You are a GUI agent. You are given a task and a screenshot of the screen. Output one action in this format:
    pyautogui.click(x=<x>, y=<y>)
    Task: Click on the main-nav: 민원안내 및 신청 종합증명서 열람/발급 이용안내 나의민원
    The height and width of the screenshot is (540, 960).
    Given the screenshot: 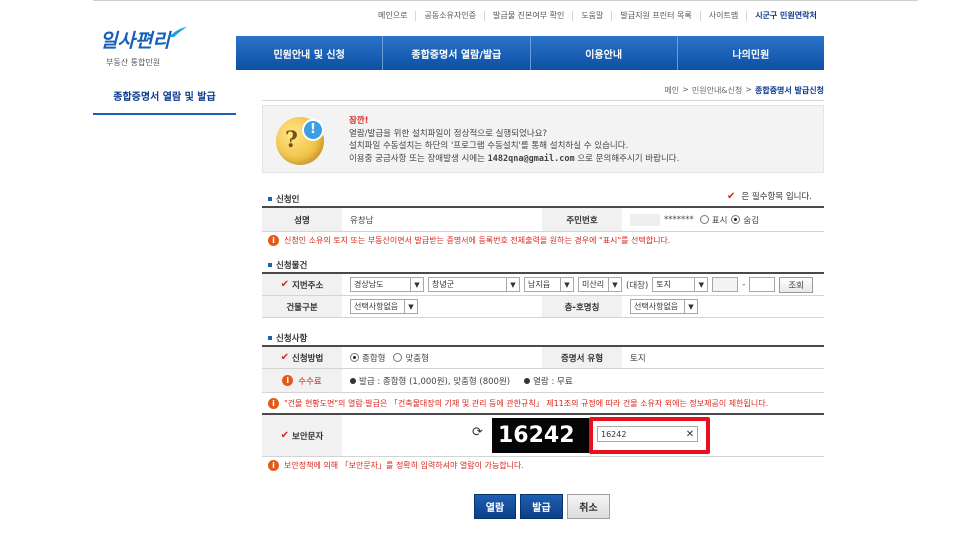 What is the action you would take?
    pyautogui.click(x=530, y=53)
    